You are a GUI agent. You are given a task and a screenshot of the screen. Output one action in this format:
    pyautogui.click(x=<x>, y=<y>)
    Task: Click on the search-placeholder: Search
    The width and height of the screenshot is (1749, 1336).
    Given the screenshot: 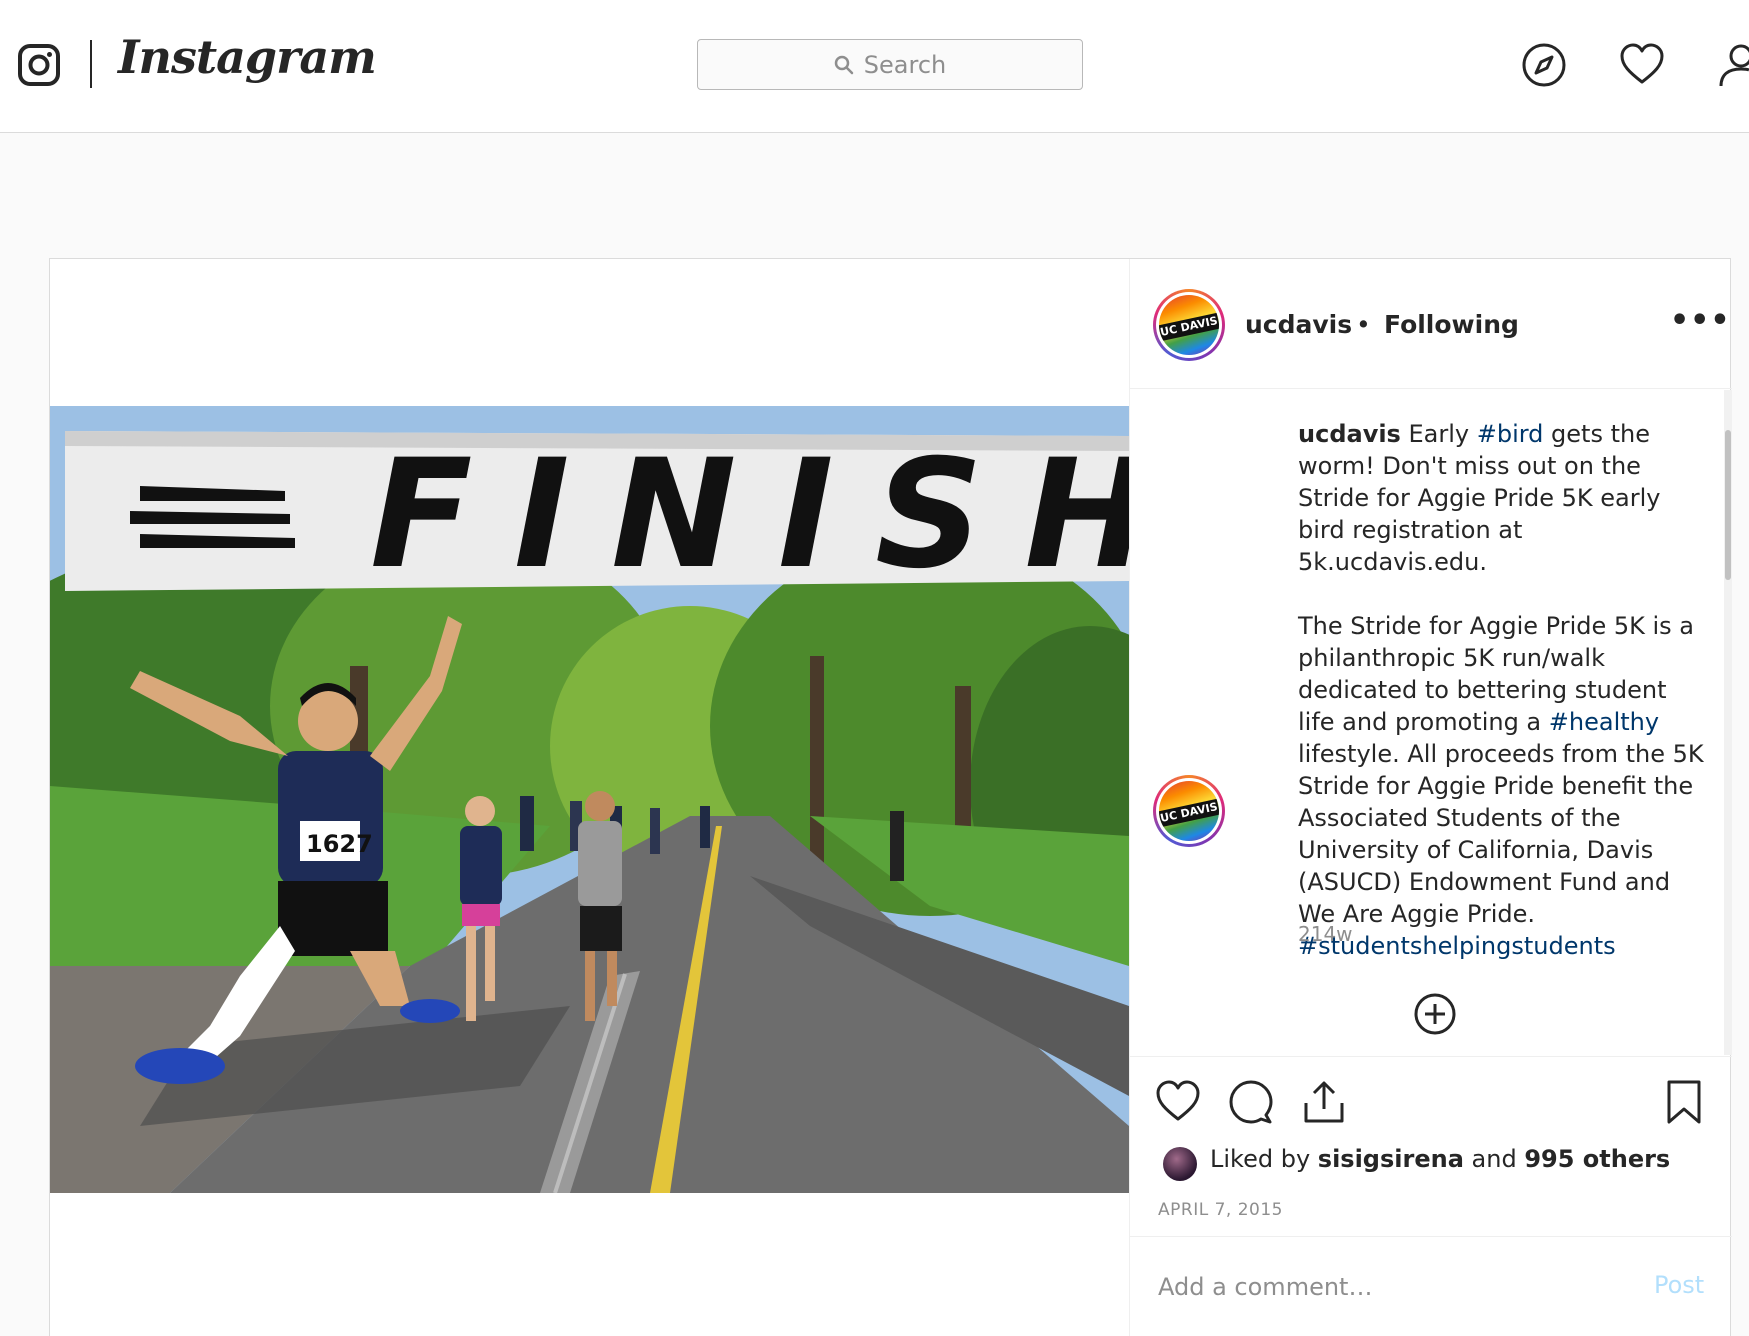 What is the action you would take?
    pyautogui.click(x=905, y=64)
    